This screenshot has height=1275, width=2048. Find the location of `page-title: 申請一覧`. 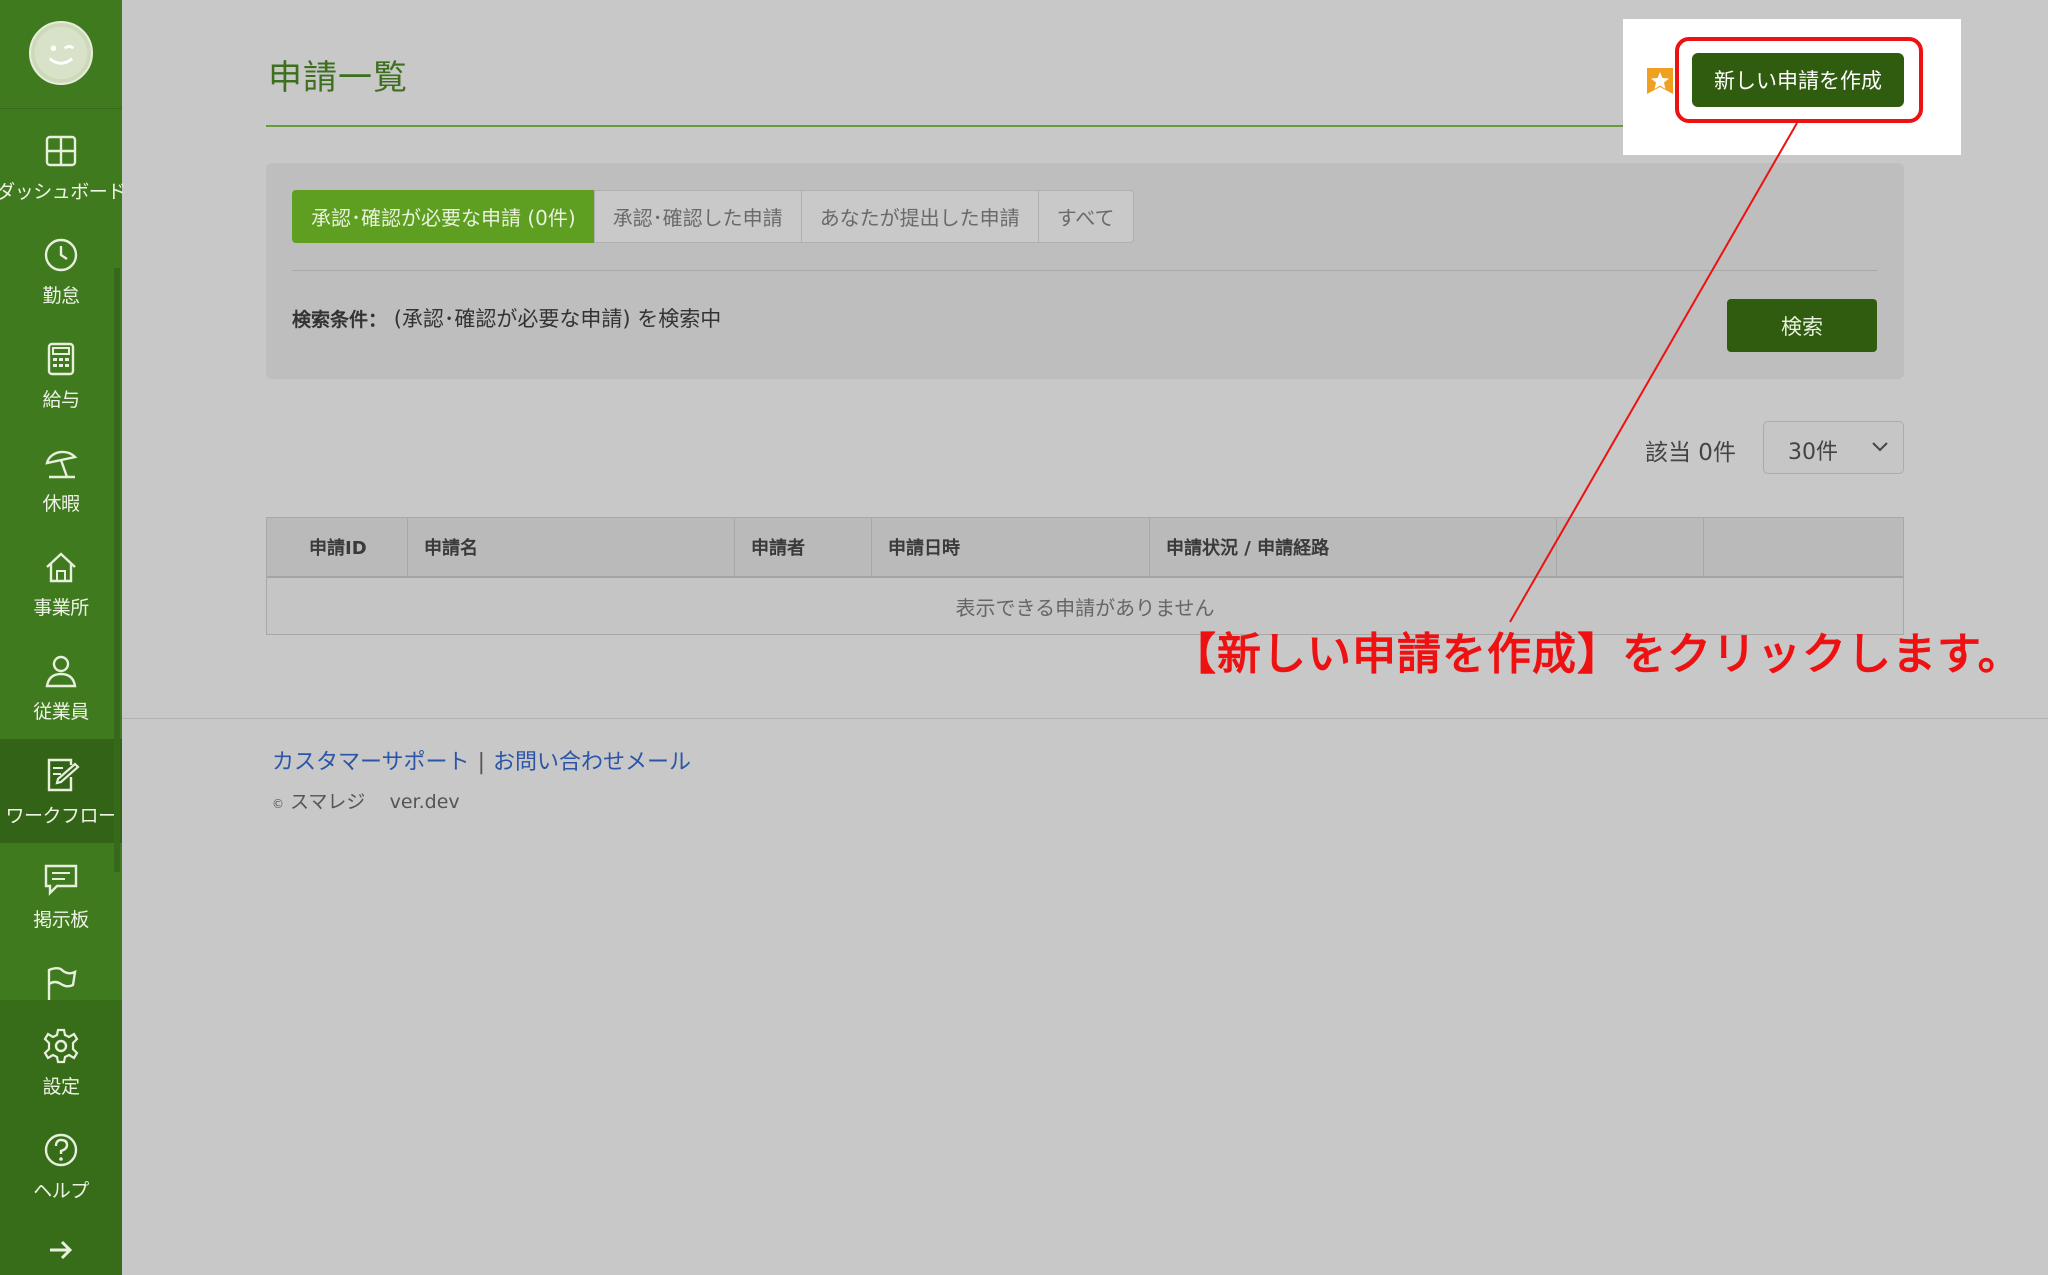

page-title: 申請一覧 is located at coordinates (338, 78).